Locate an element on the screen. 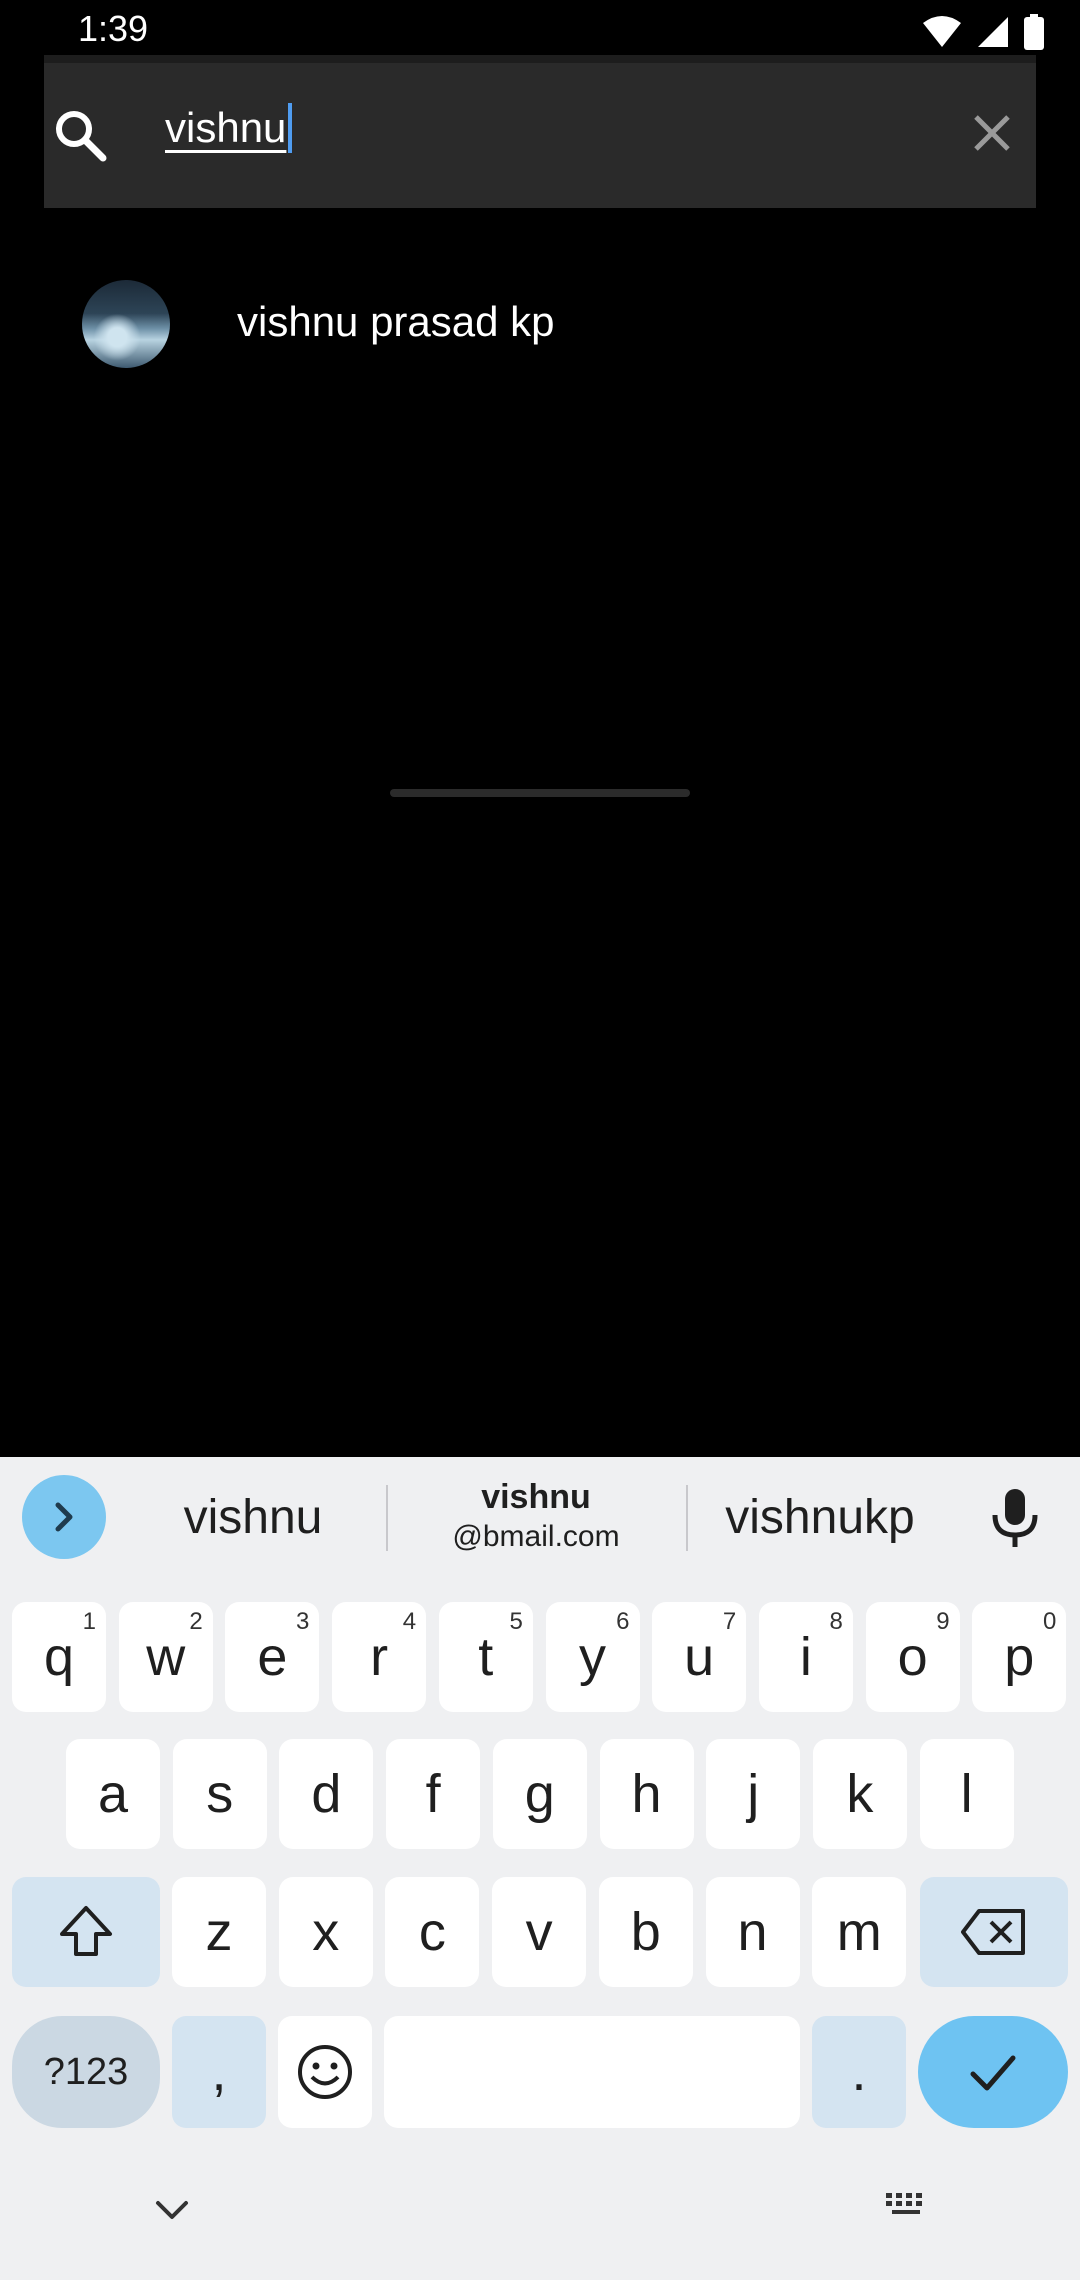 The width and height of the screenshot is (1080, 2280). search-query-text: vishnu is located at coordinates (226, 127).